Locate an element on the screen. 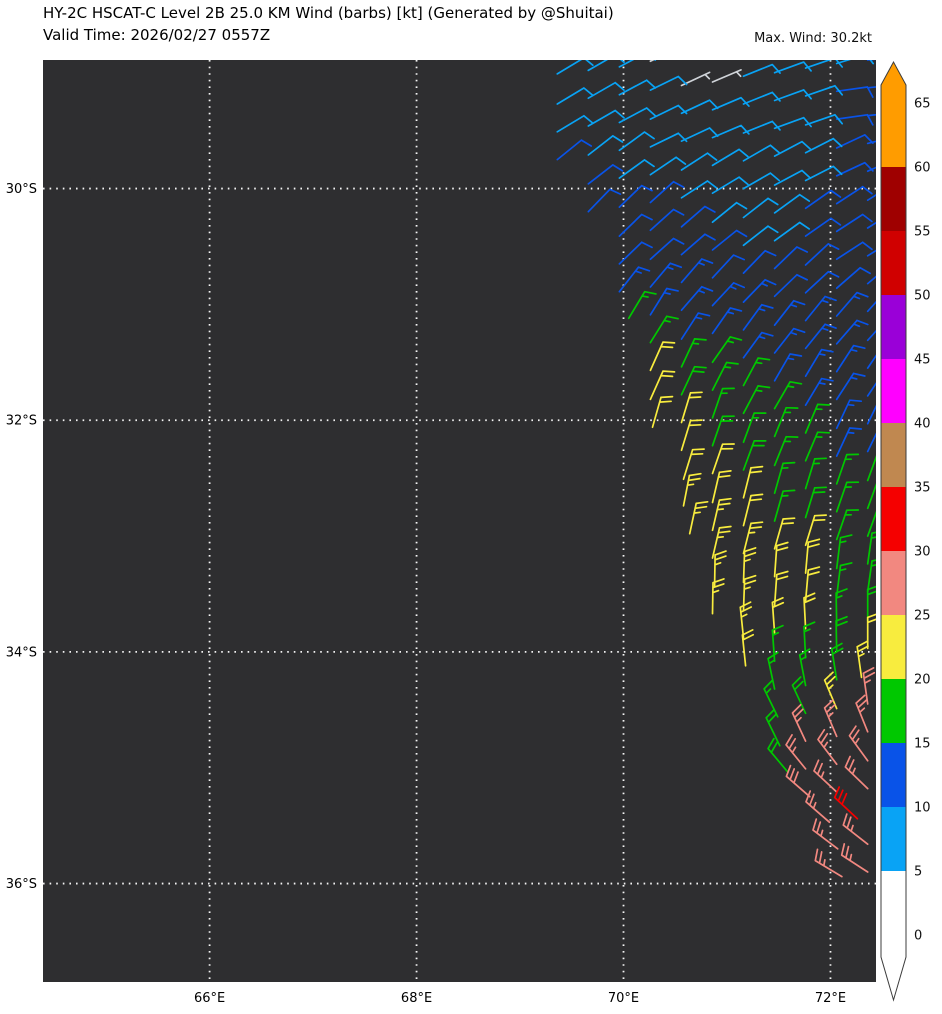 Image resolution: width=942 pixels, height=1014 pixels. x-tick-label: 70°E is located at coordinates (623, 998).